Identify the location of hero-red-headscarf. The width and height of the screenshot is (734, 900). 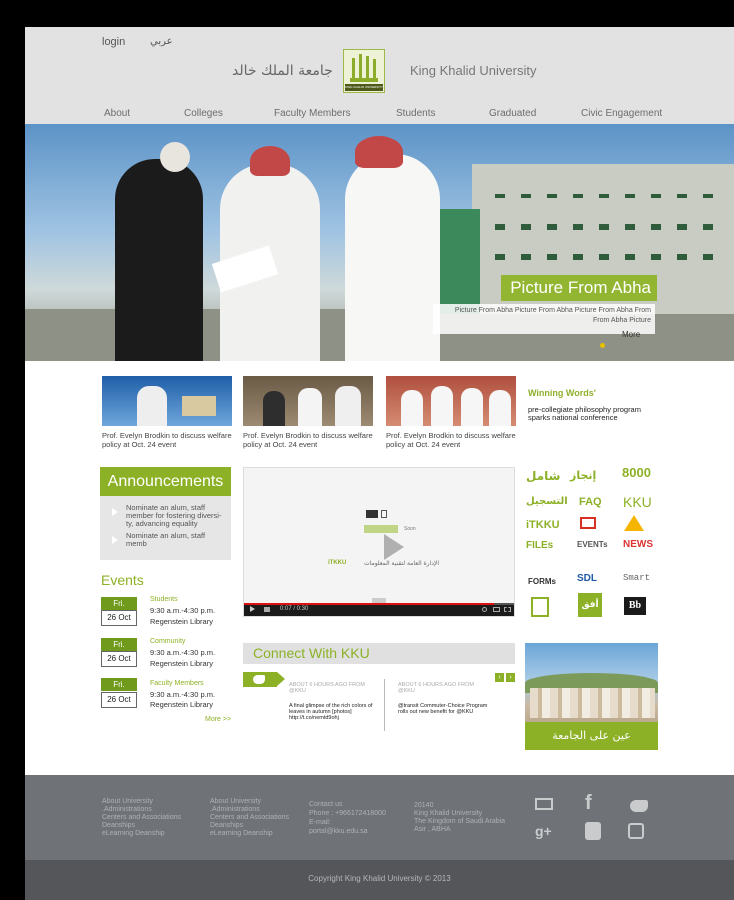
(270, 161).